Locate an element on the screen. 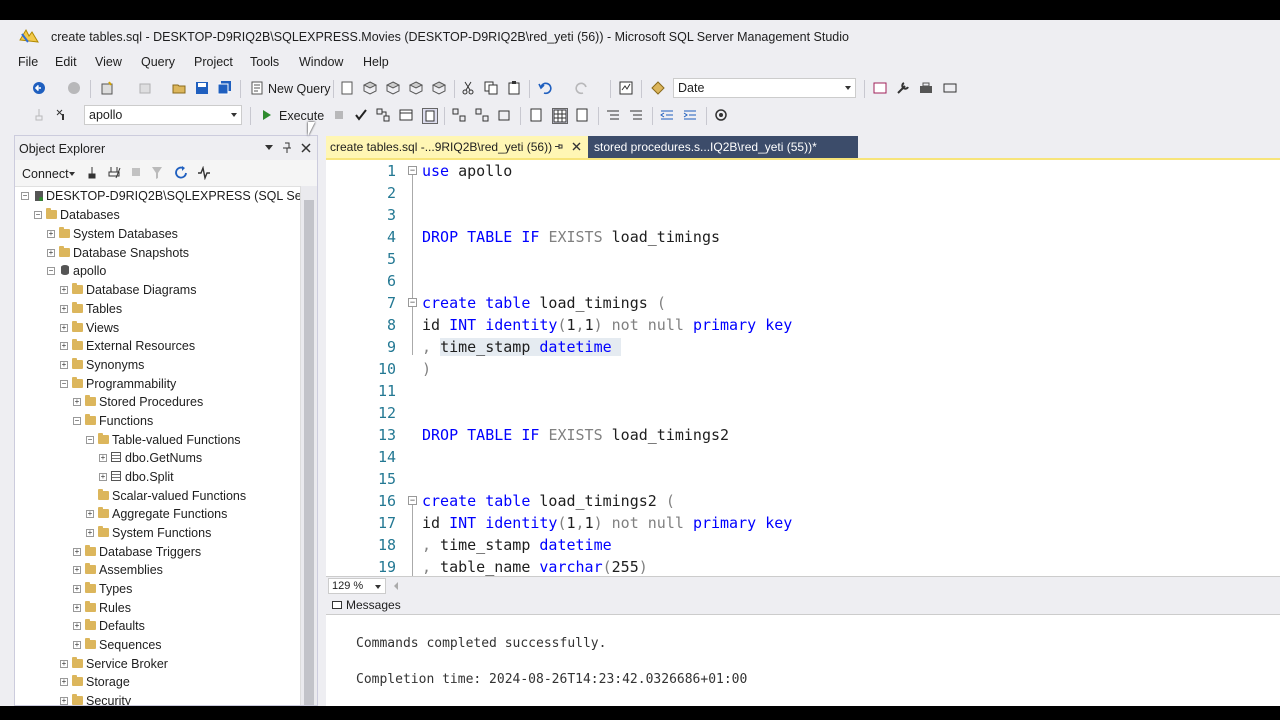 The image size is (1280, 720). xmla-query-icon is located at coordinates (416, 88).